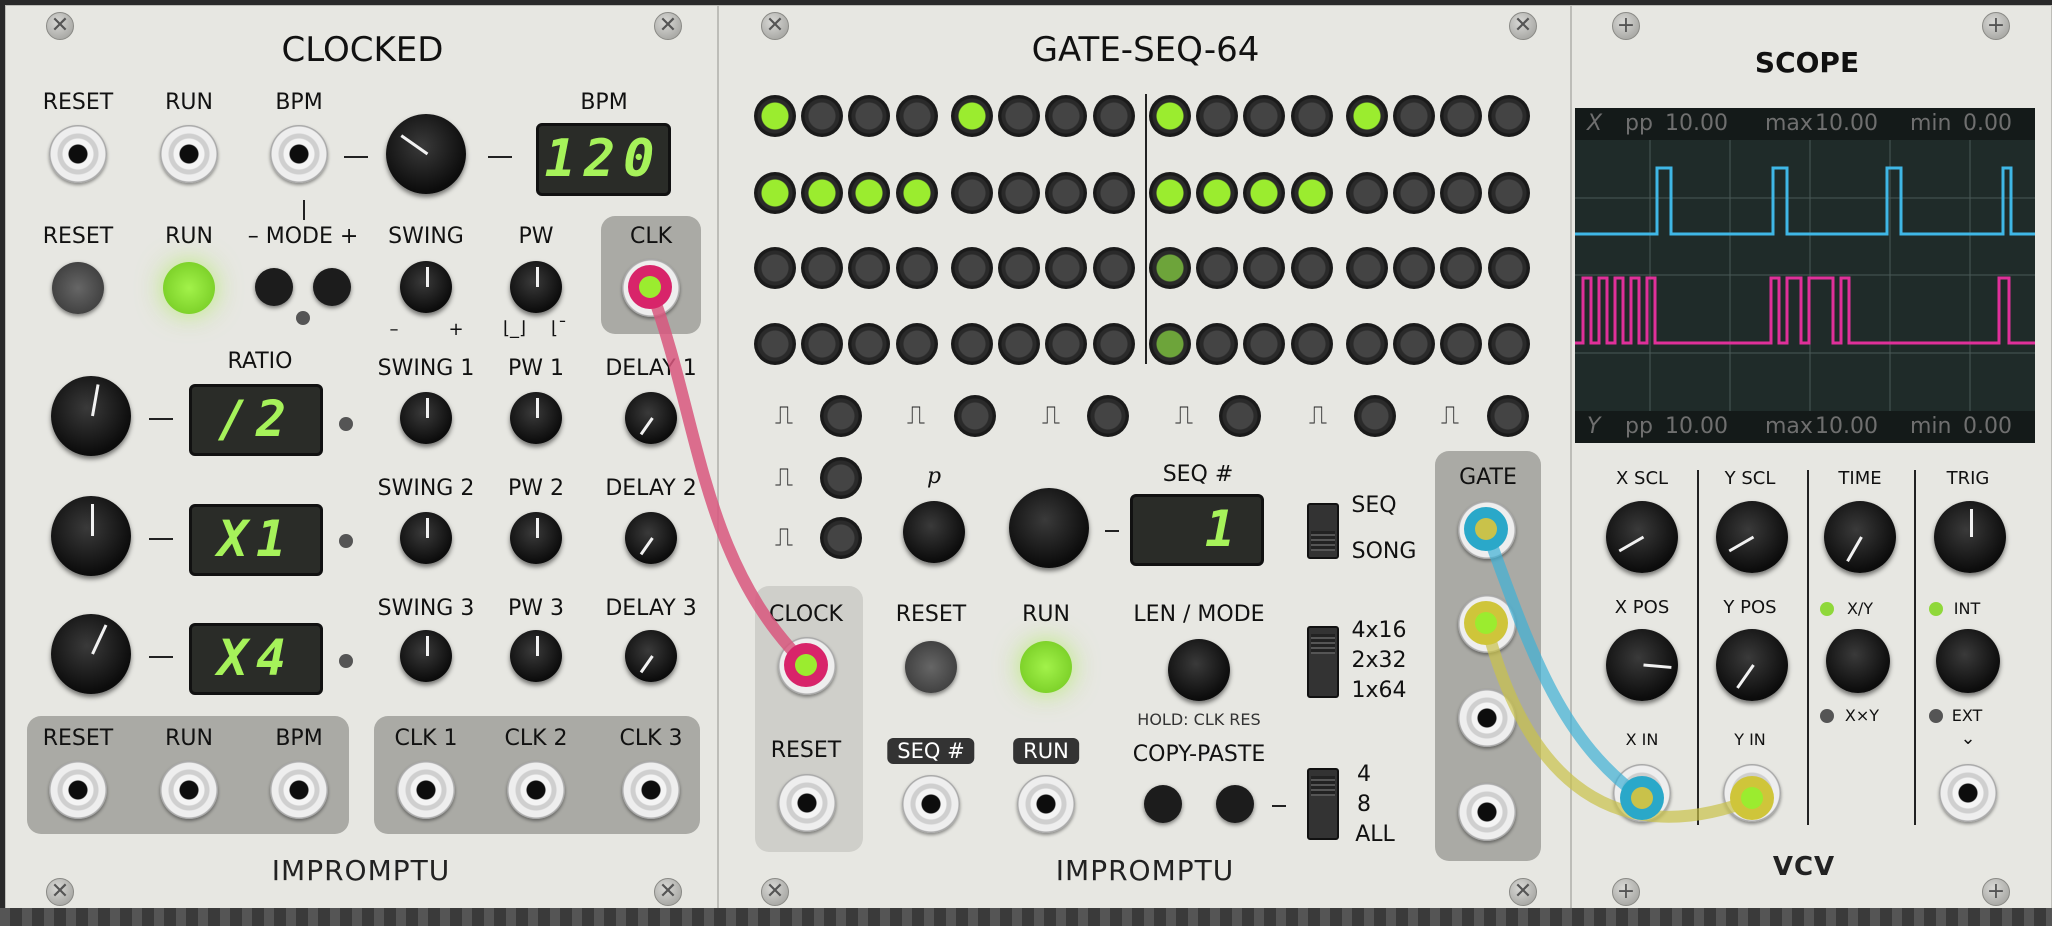 The image size is (2052, 926). What do you see at coordinates (274, 287) in the screenshot?
I see `mode-minus-button` at bounding box center [274, 287].